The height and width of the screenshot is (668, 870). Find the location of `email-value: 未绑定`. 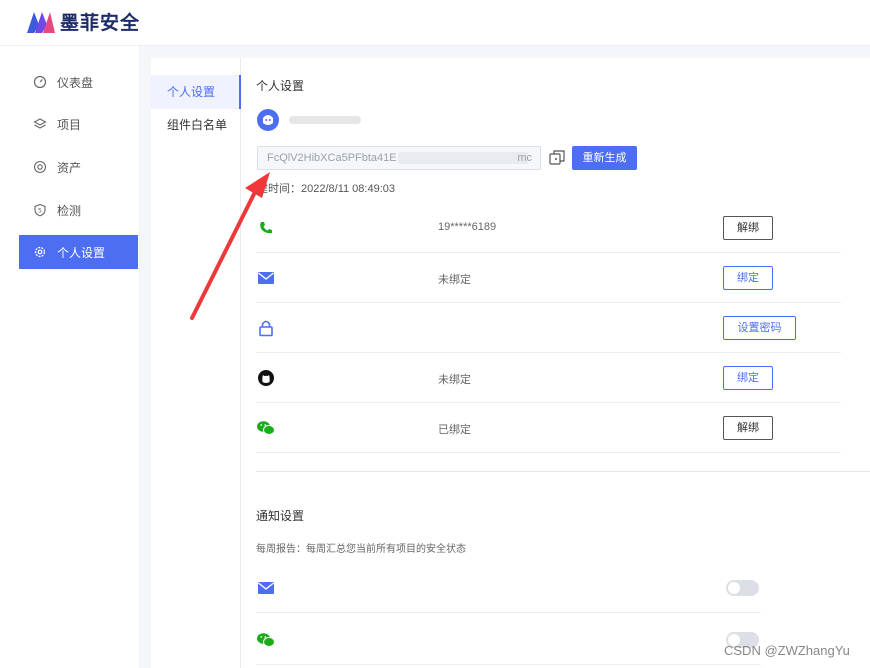

email-value: 未绑定 is located at coordinates (454, 280).